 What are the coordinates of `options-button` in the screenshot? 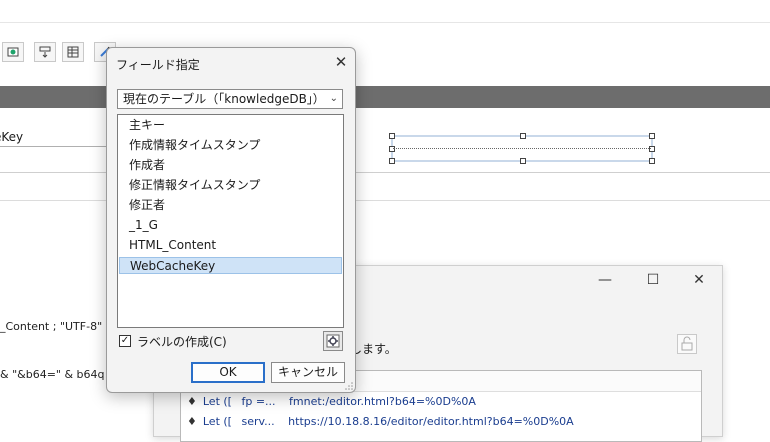 It's located at (333, 341).